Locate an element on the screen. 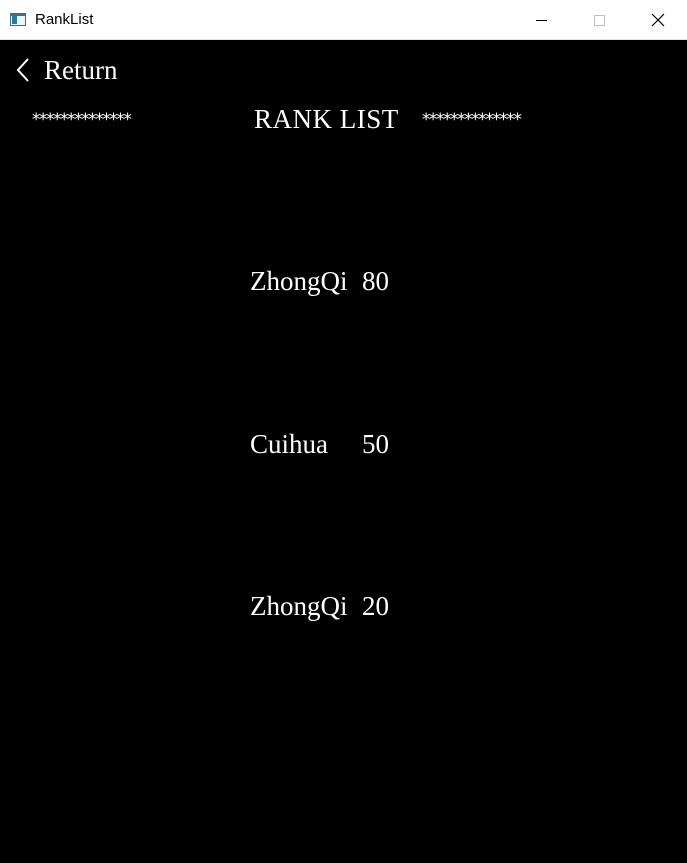 This screenshot has width=687, height=863. maximize-icon is located at coordinates (599, 20).